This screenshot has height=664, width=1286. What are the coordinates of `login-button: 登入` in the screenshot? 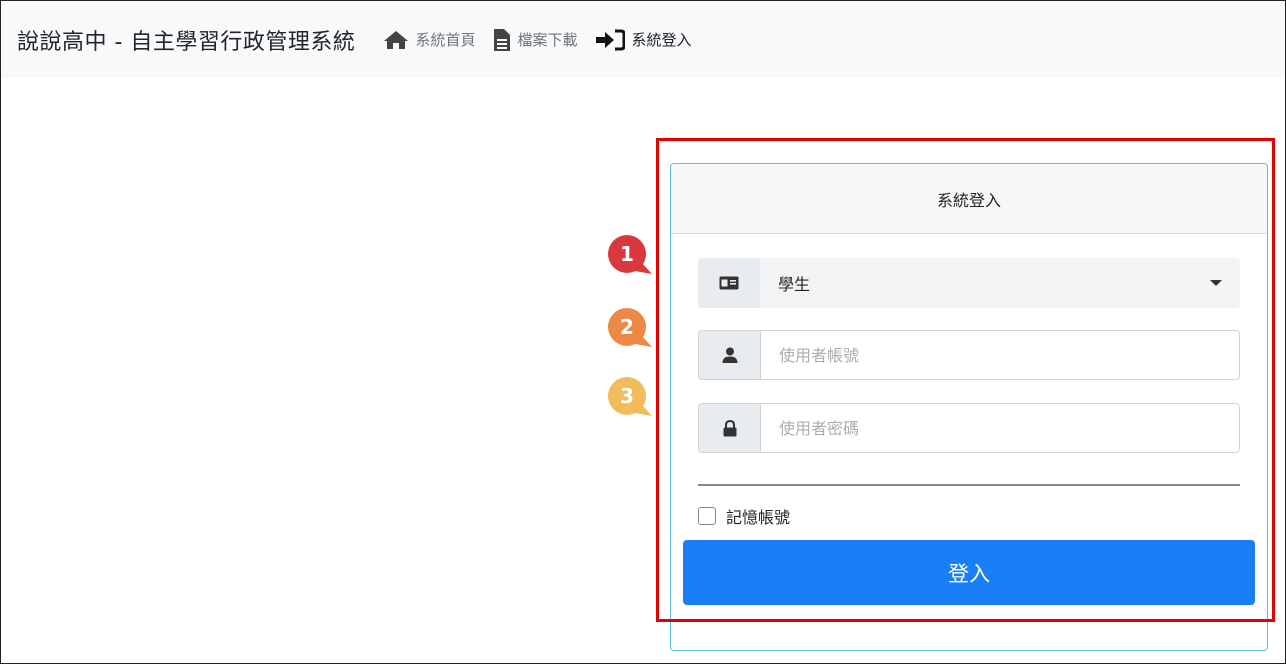 It's located at (969, 572).